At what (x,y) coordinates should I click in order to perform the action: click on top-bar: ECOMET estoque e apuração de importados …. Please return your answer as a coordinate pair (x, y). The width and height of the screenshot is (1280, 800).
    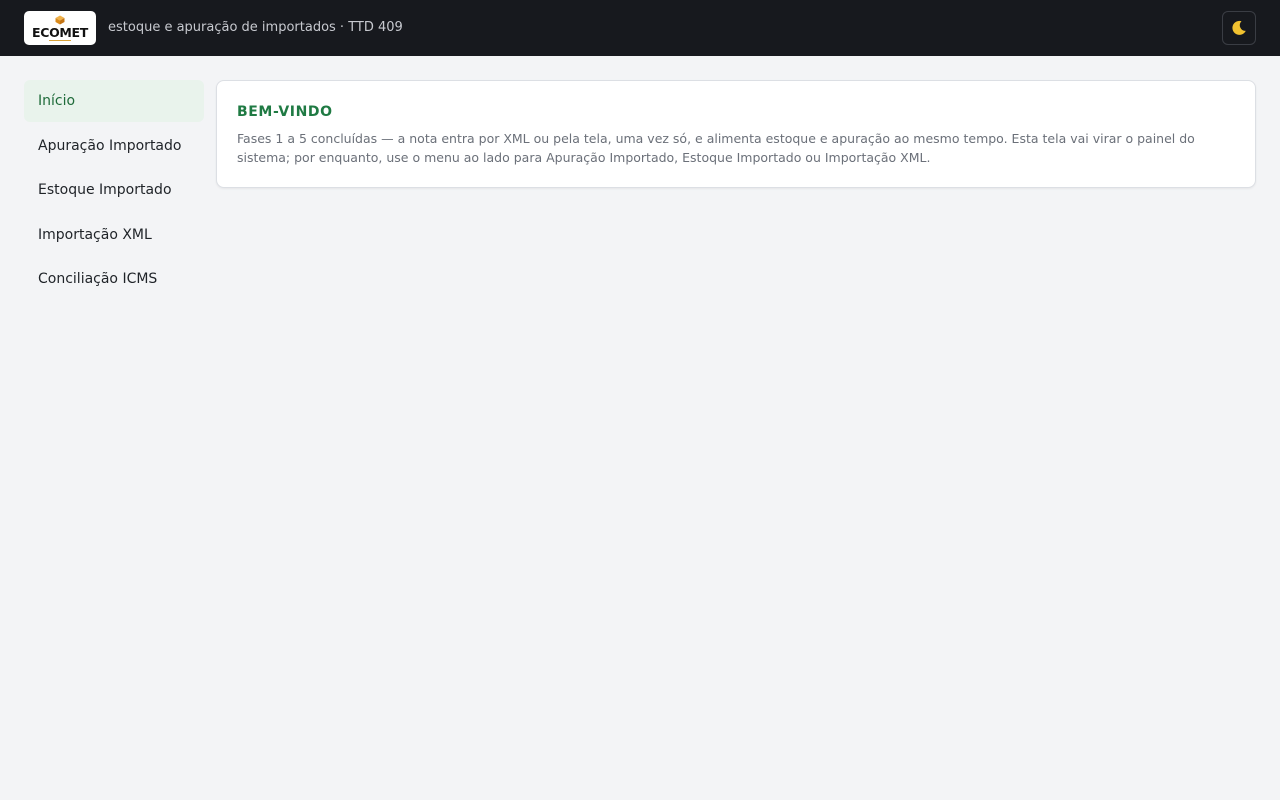
    Looking at the image, I should click on (640, 28).